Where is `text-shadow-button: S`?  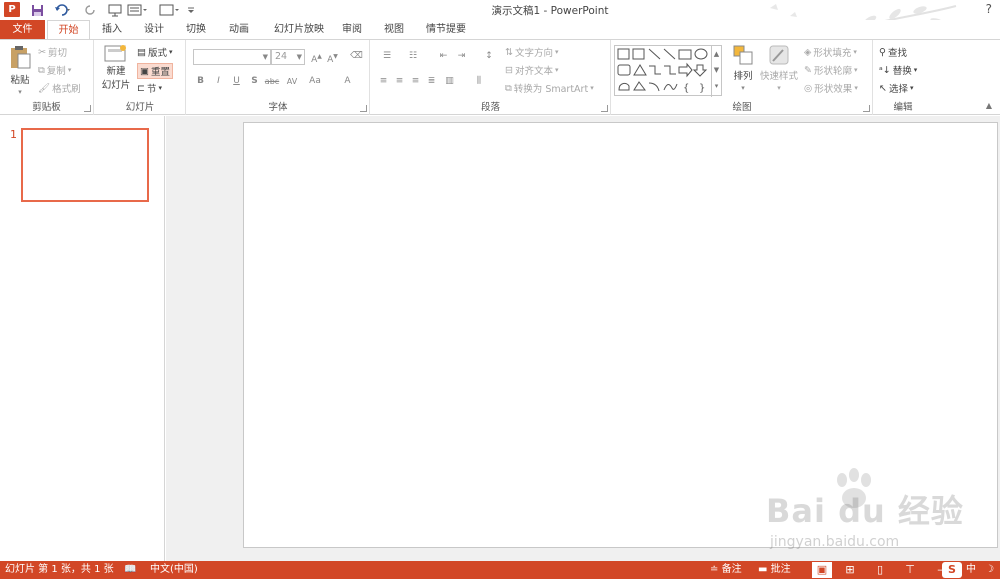 text-shadow-button: S is located at coordinates (254, 81).